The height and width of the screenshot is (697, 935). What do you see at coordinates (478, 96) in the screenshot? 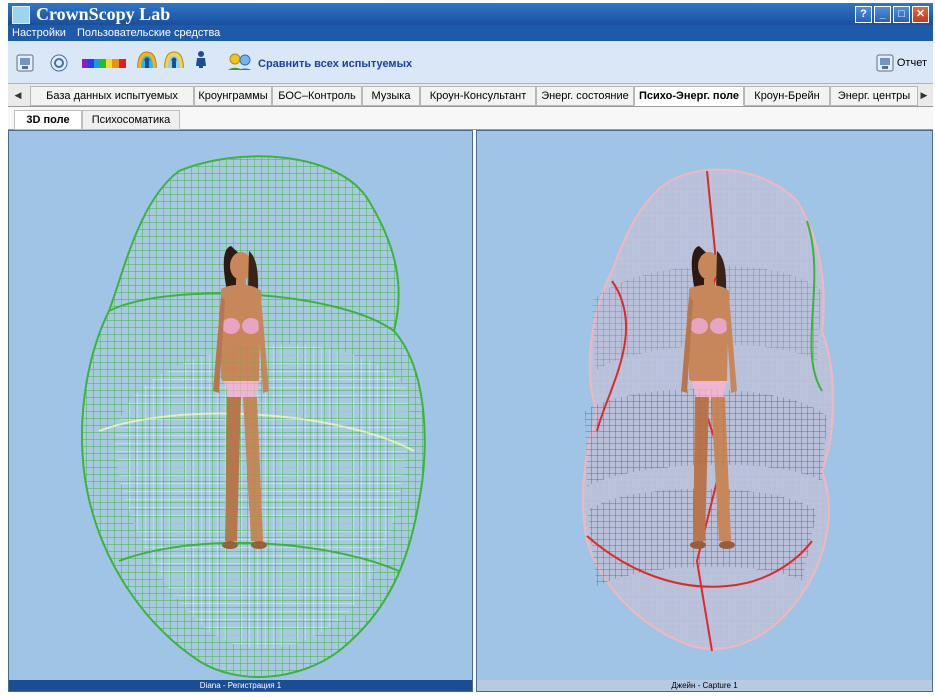
I see `tab-crown-consultant: Кроун-Консультант` at bounding box center [478, 96].